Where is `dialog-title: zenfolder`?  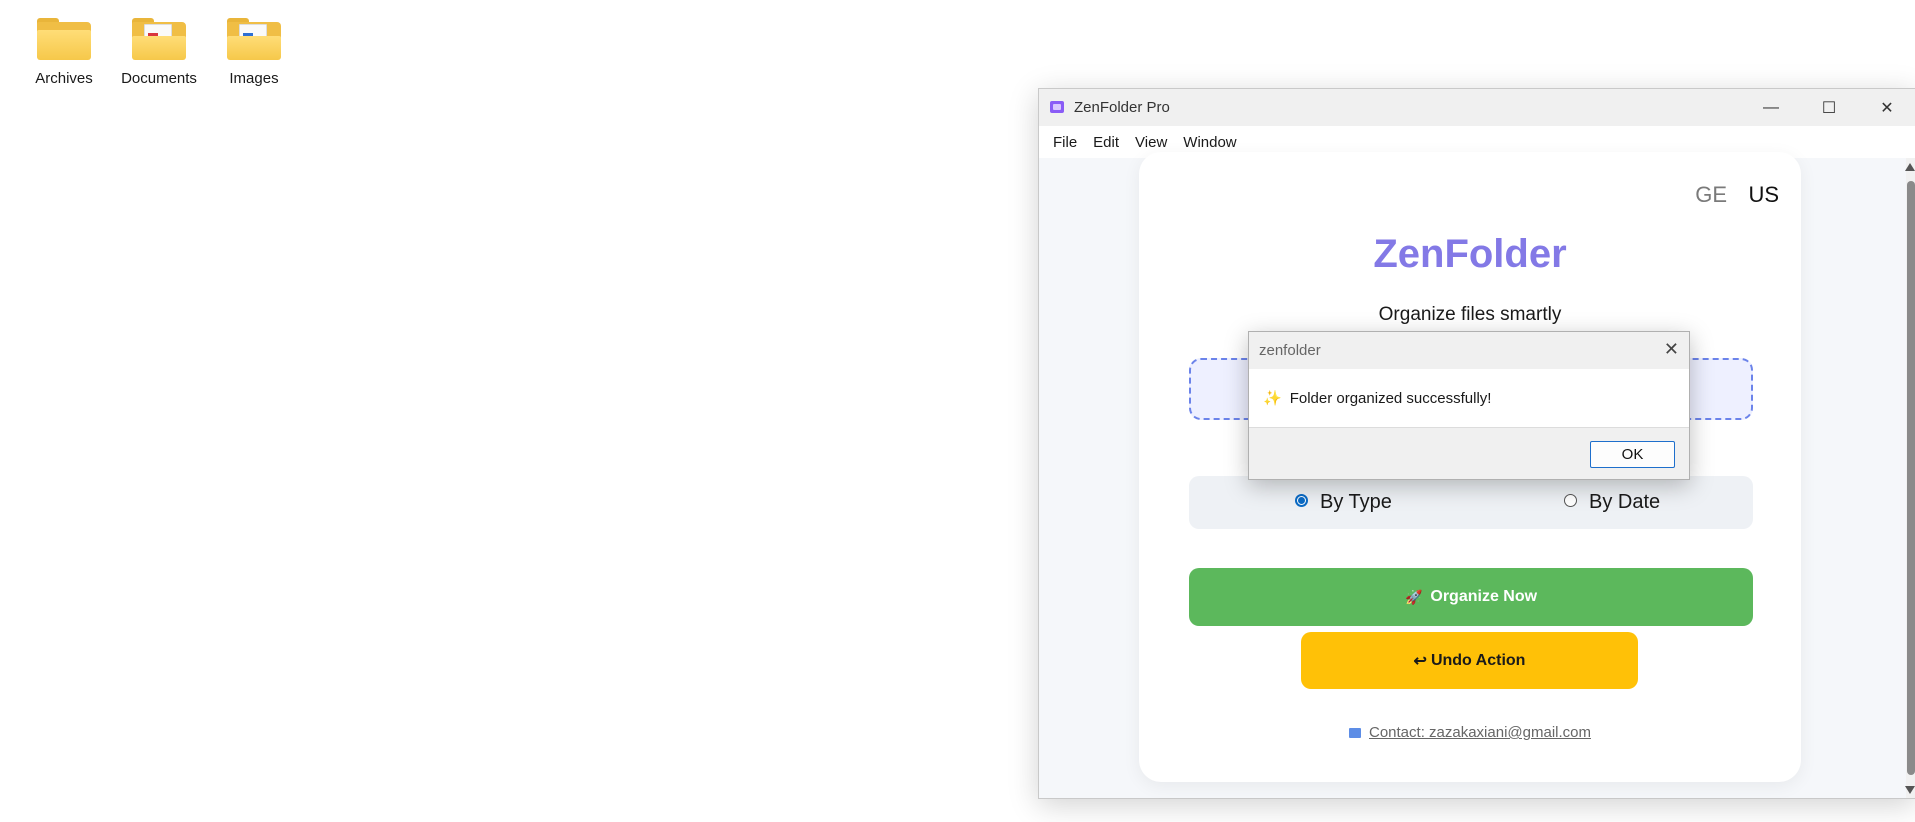 dialog-title: zenfolder is located at coordinates (1290, 350).